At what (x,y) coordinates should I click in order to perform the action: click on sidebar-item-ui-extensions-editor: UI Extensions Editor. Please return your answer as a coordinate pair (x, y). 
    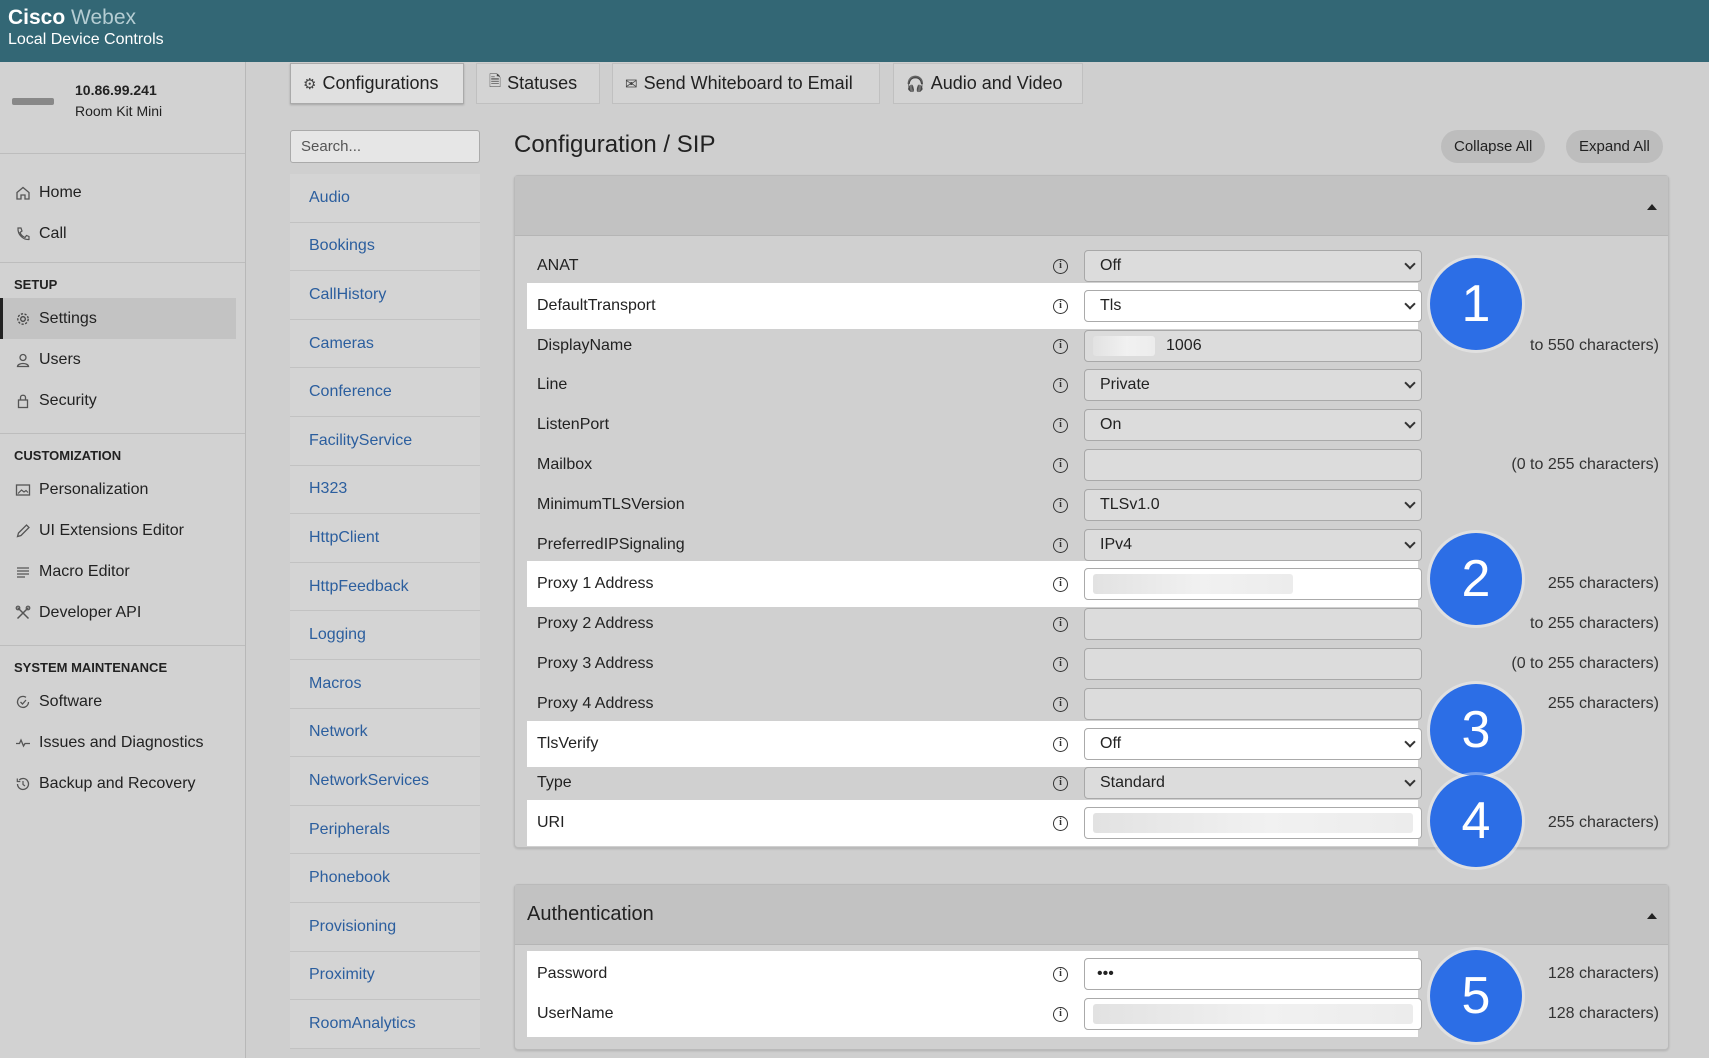
    Looking at the image, I should click on (118, 530).